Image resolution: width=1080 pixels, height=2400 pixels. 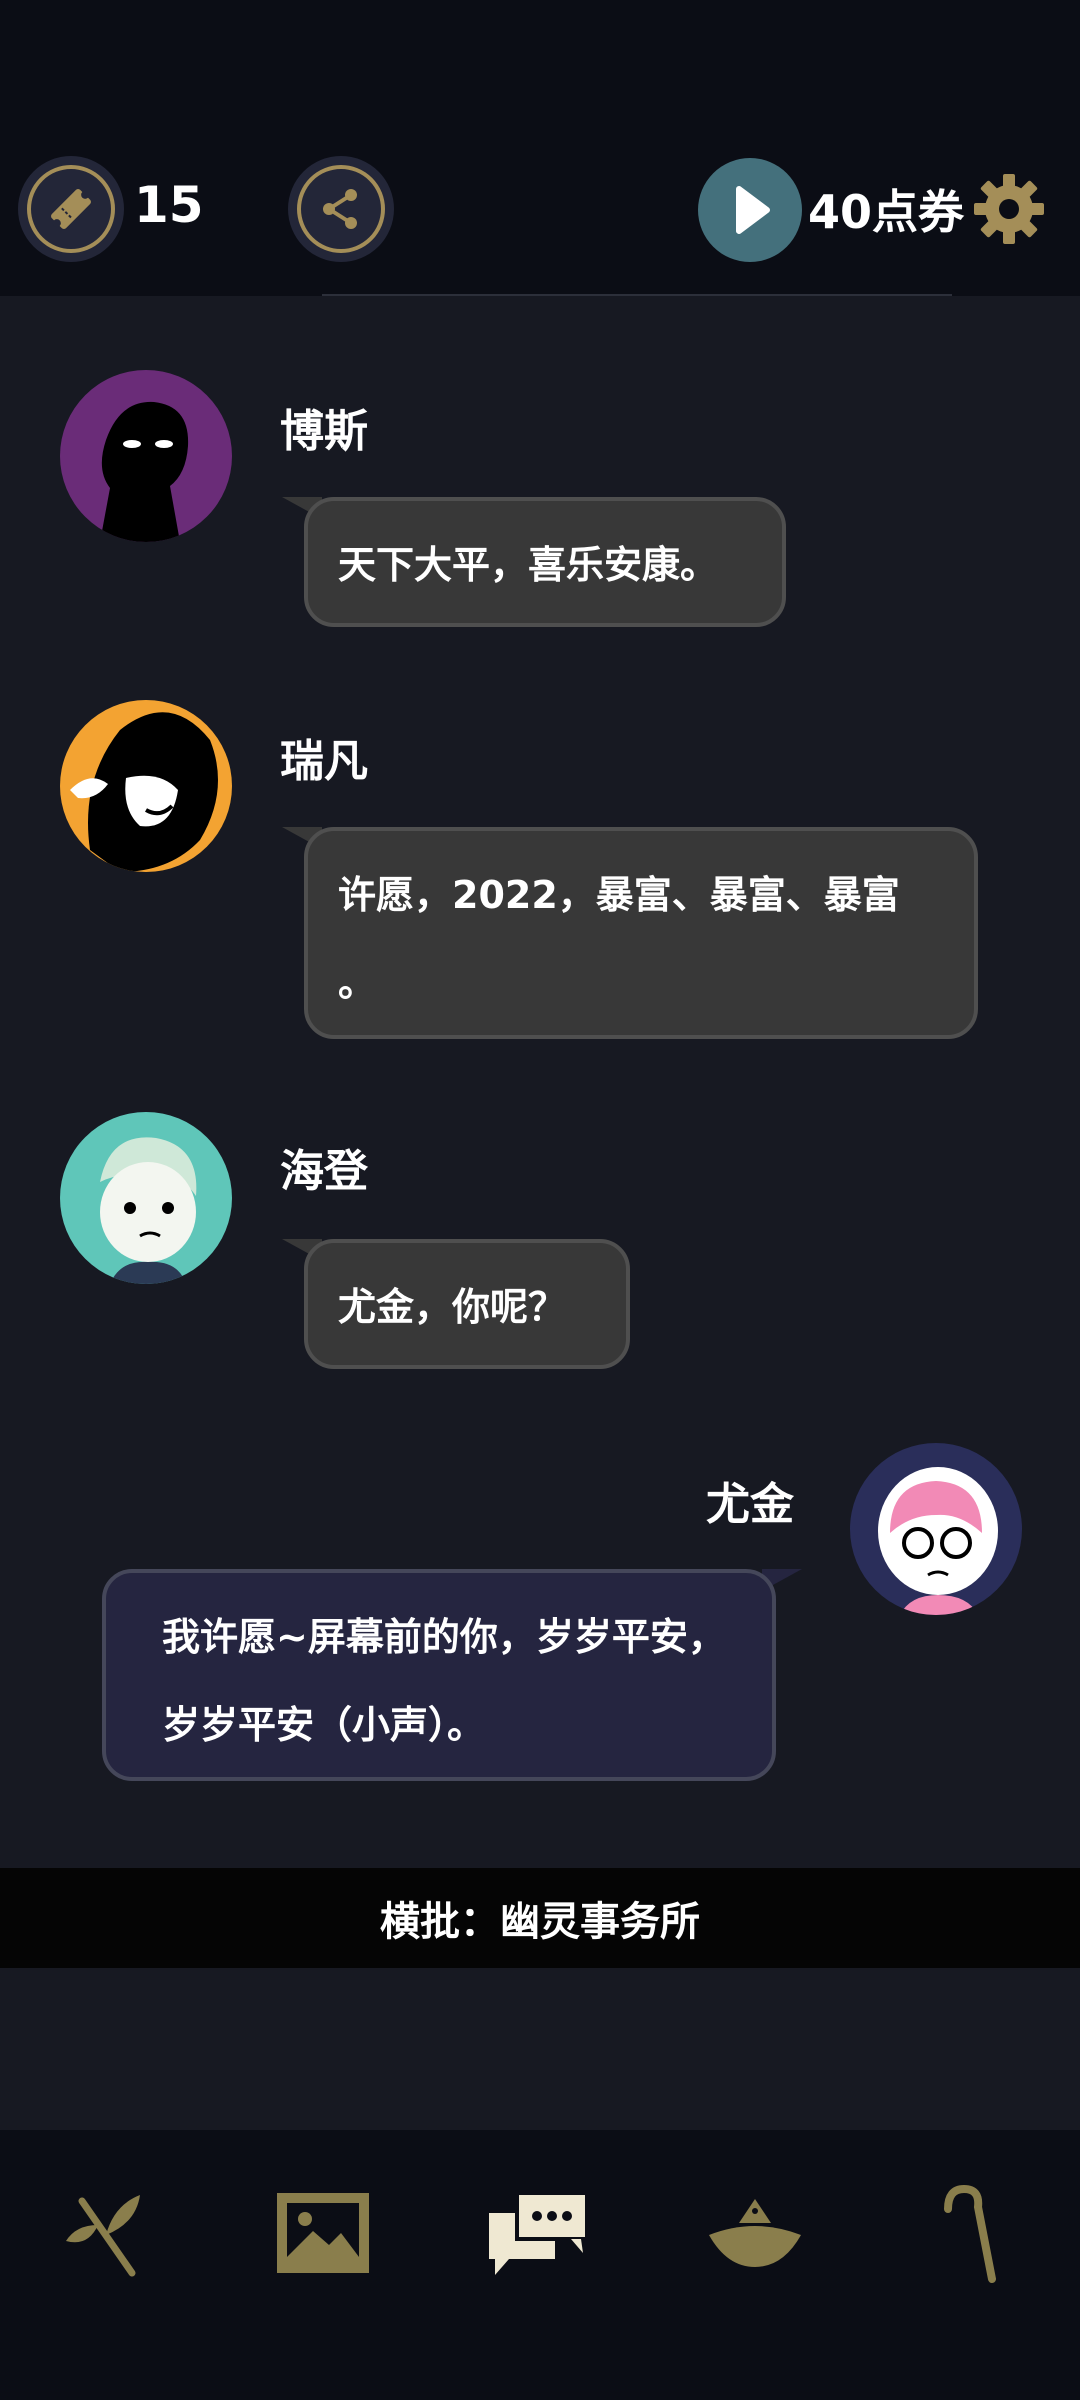 What do you see at coordinates (439, 1675) in the screenshot?
I see `message-bubble: 我许愿~屏幕前的你，岁岁平安， 岁岁平安（小声）。` at bounding box center [439, 1675].